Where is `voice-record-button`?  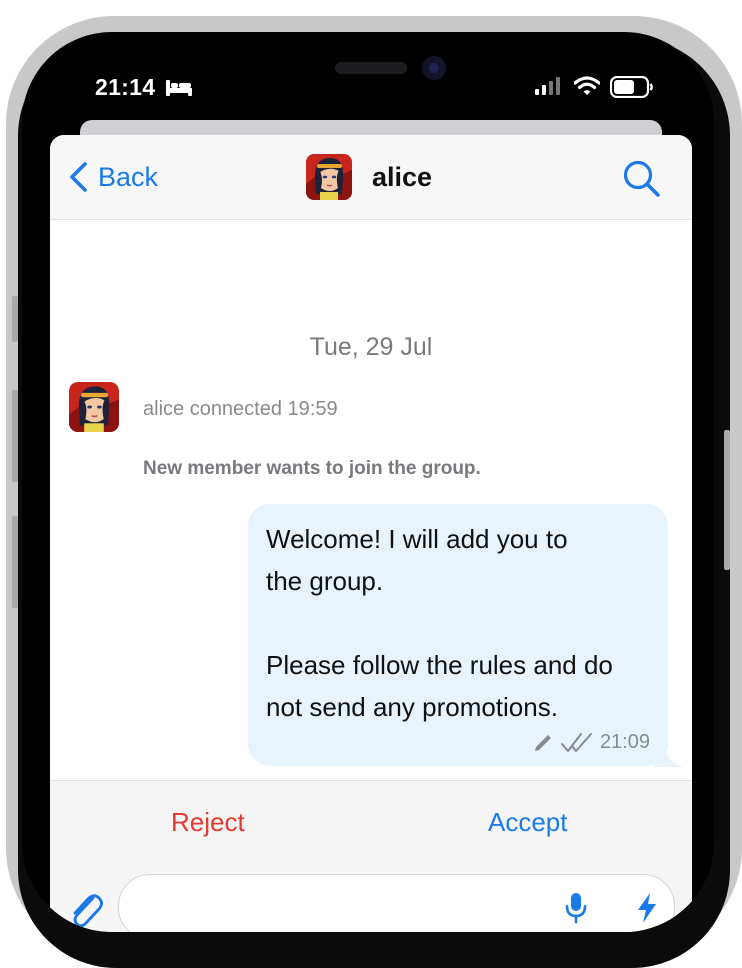
voice-record-button is located at coordinates (576, 910).